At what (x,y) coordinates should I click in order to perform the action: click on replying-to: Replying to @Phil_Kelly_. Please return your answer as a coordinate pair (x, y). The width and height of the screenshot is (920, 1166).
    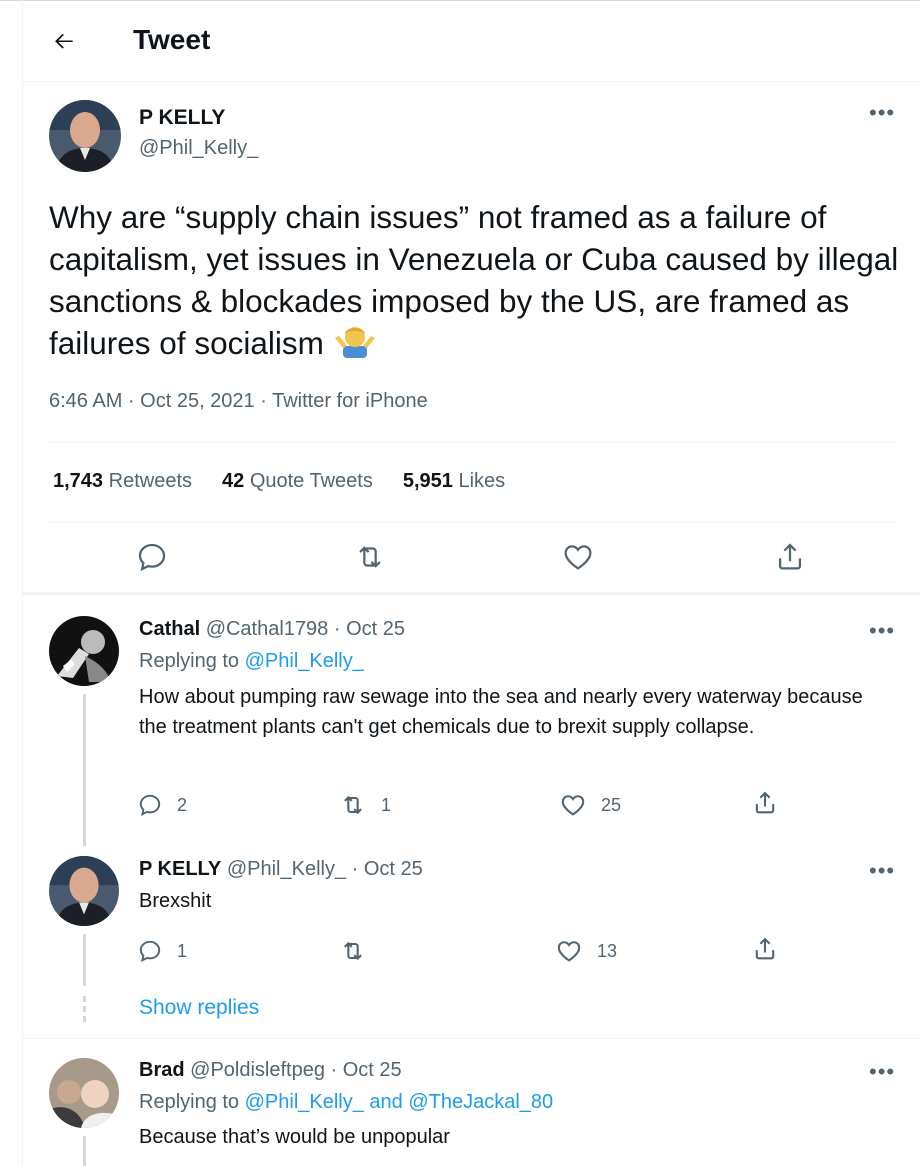
    Looking at the image, I should click on (251, 661).